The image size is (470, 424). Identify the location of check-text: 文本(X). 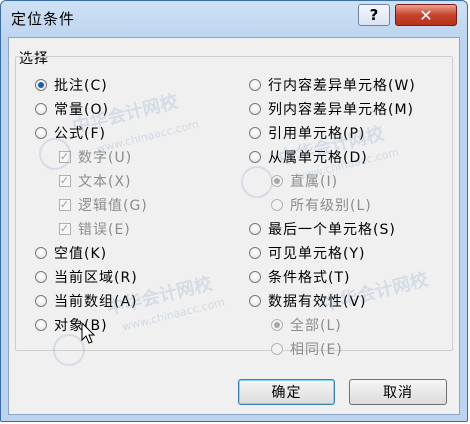
(95, 181).